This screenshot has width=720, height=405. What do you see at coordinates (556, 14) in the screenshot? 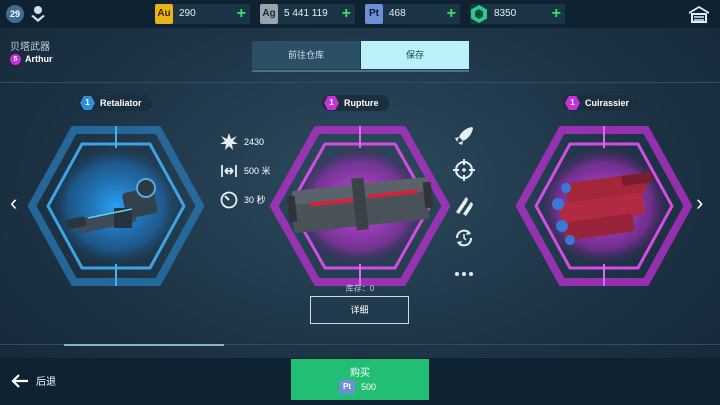
I see `add-keys-button: +` at bounding box center [556, 14].